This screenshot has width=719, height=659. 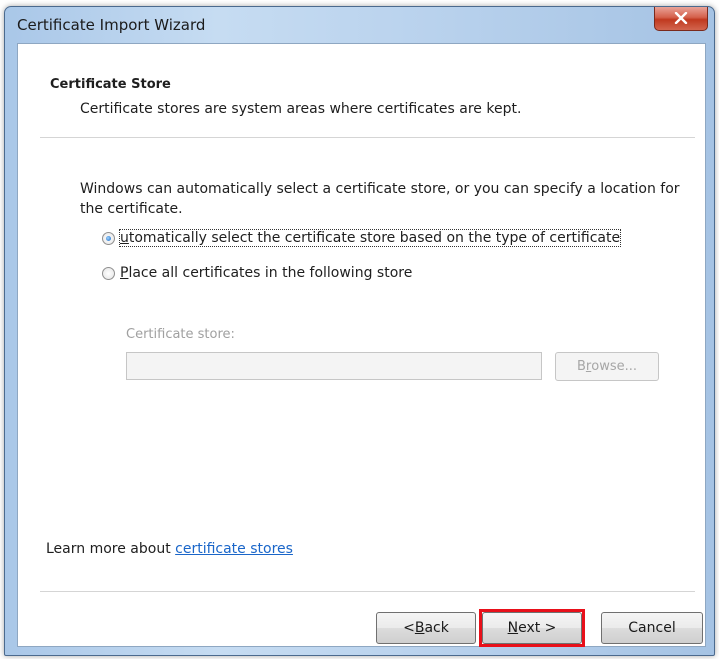 I want to click on title-bar: Certificate Import Wizard, so click(x=359, y=25).